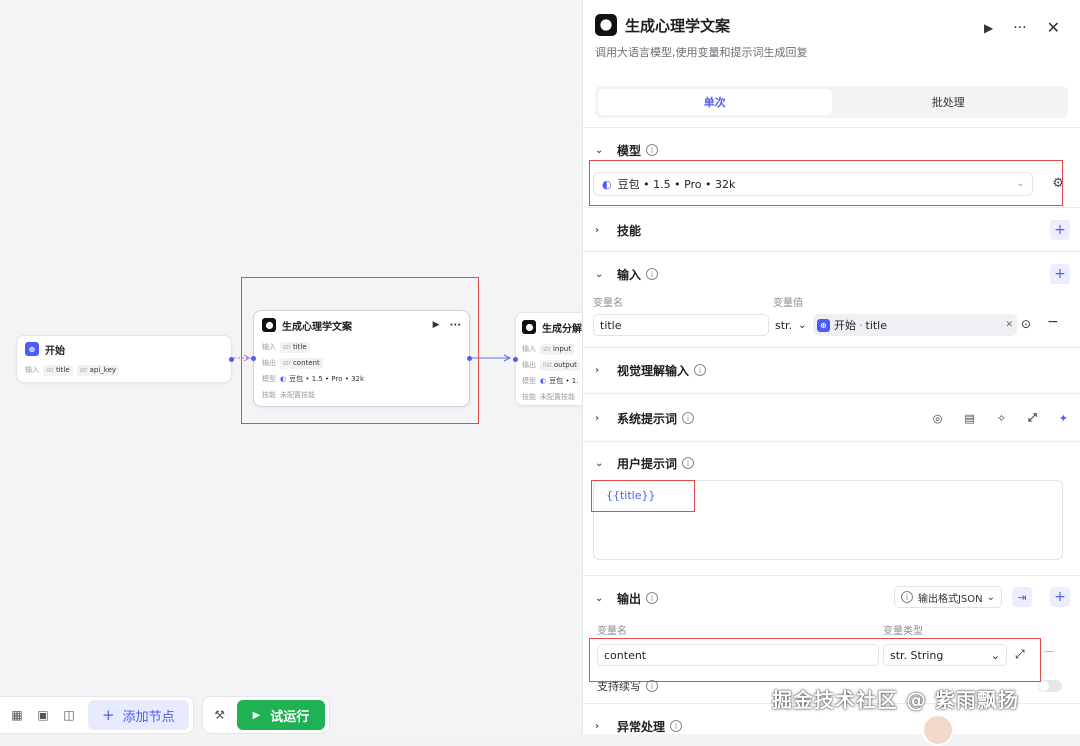 Image resolution: width=1080 pixels, height=746 pixels. Describe the element at coordinates (738, 655) in the screenshot. I see `output-var-name: content` at that location.